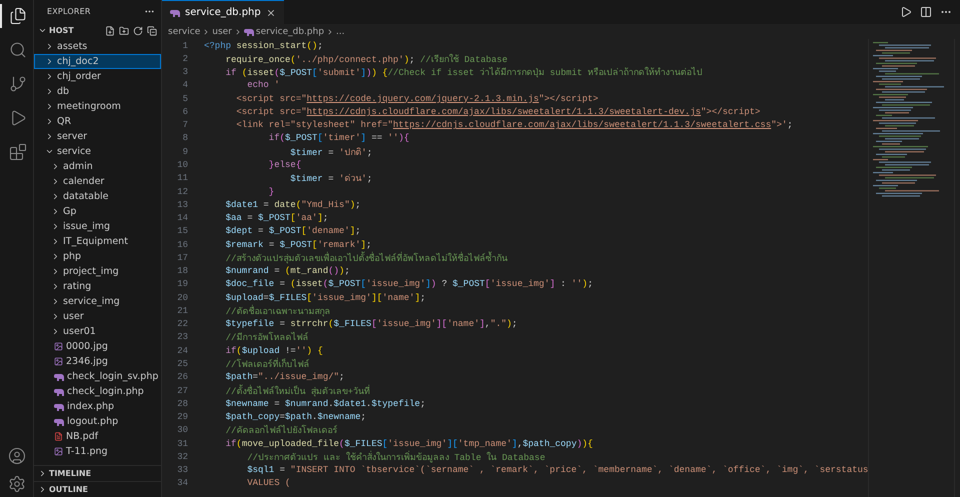  What do you see at coordinates (97, 136) in the screenshot?
I see `tree-item: server` at bounding box center [97, 136].